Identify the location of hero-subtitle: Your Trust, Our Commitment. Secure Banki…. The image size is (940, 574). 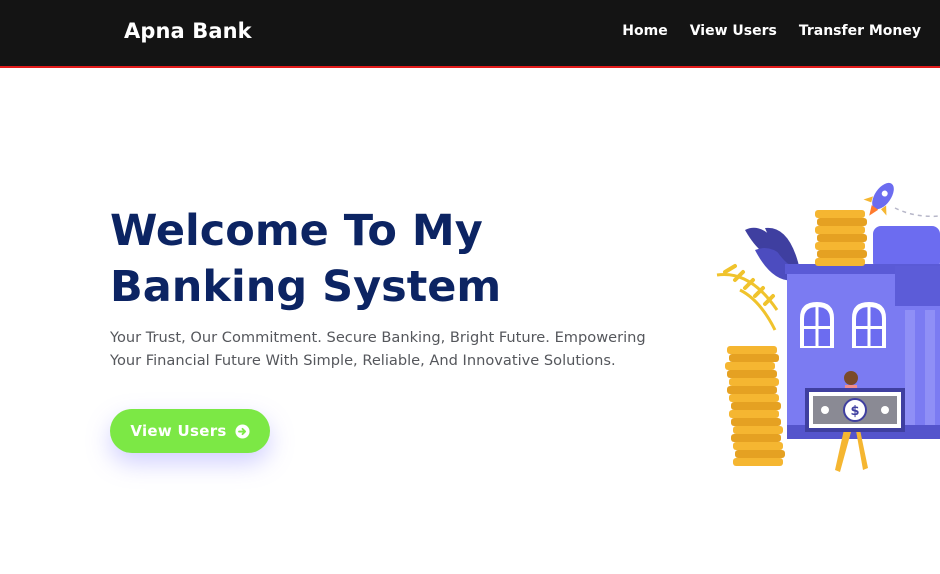
(378, 349).